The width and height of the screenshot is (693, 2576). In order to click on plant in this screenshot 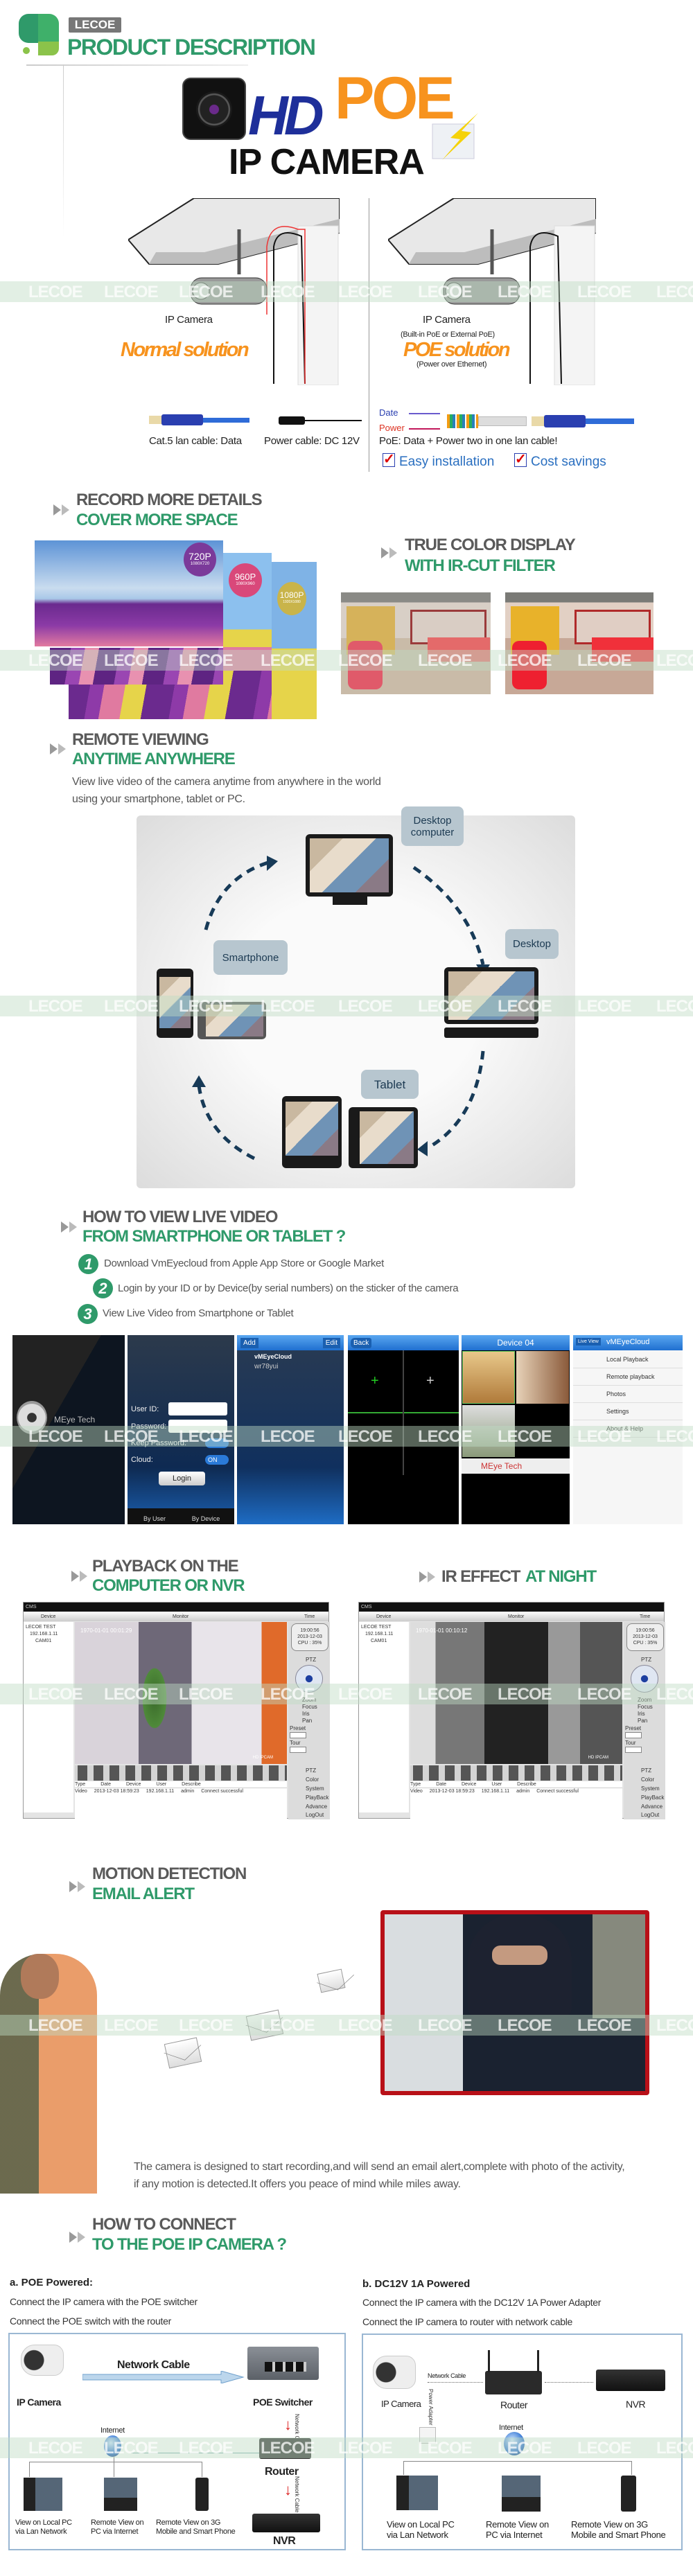, I will do `click(154, 1698)`.